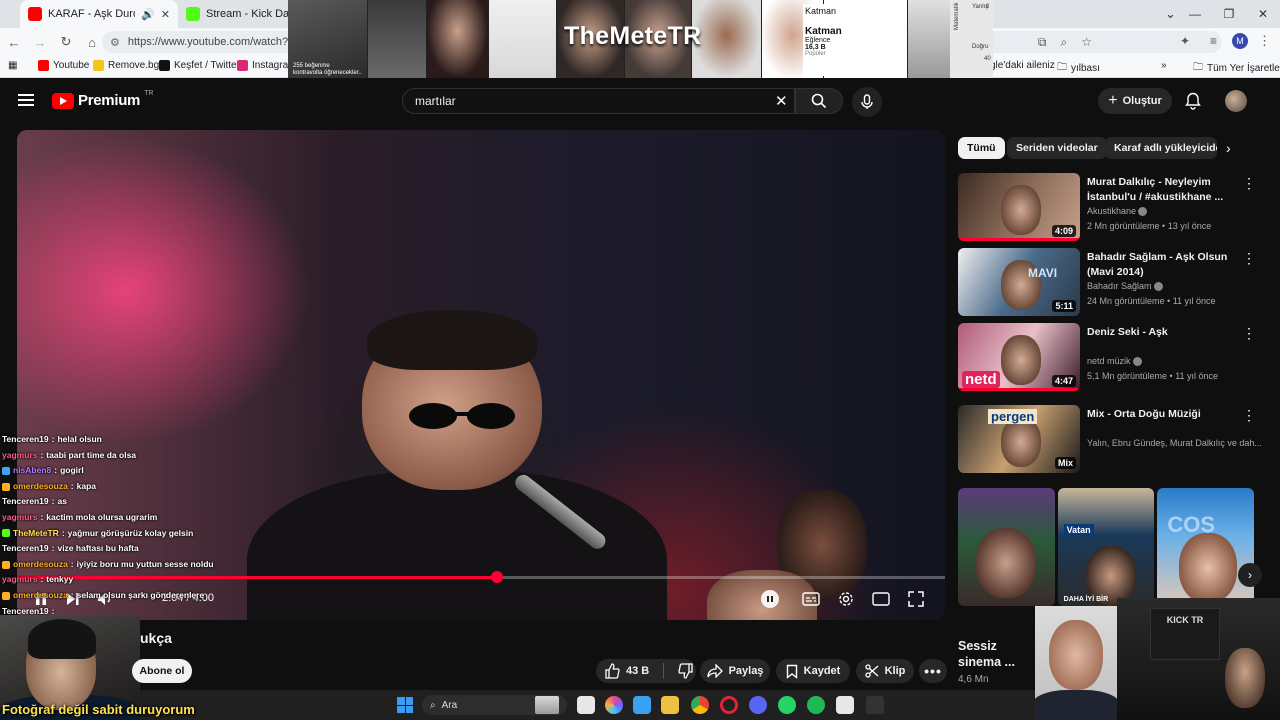  What do you see at coordinates (1263, 14) in the screenshot?
I see `close-window-icon: ✕` at bounding box center [1263, 14].